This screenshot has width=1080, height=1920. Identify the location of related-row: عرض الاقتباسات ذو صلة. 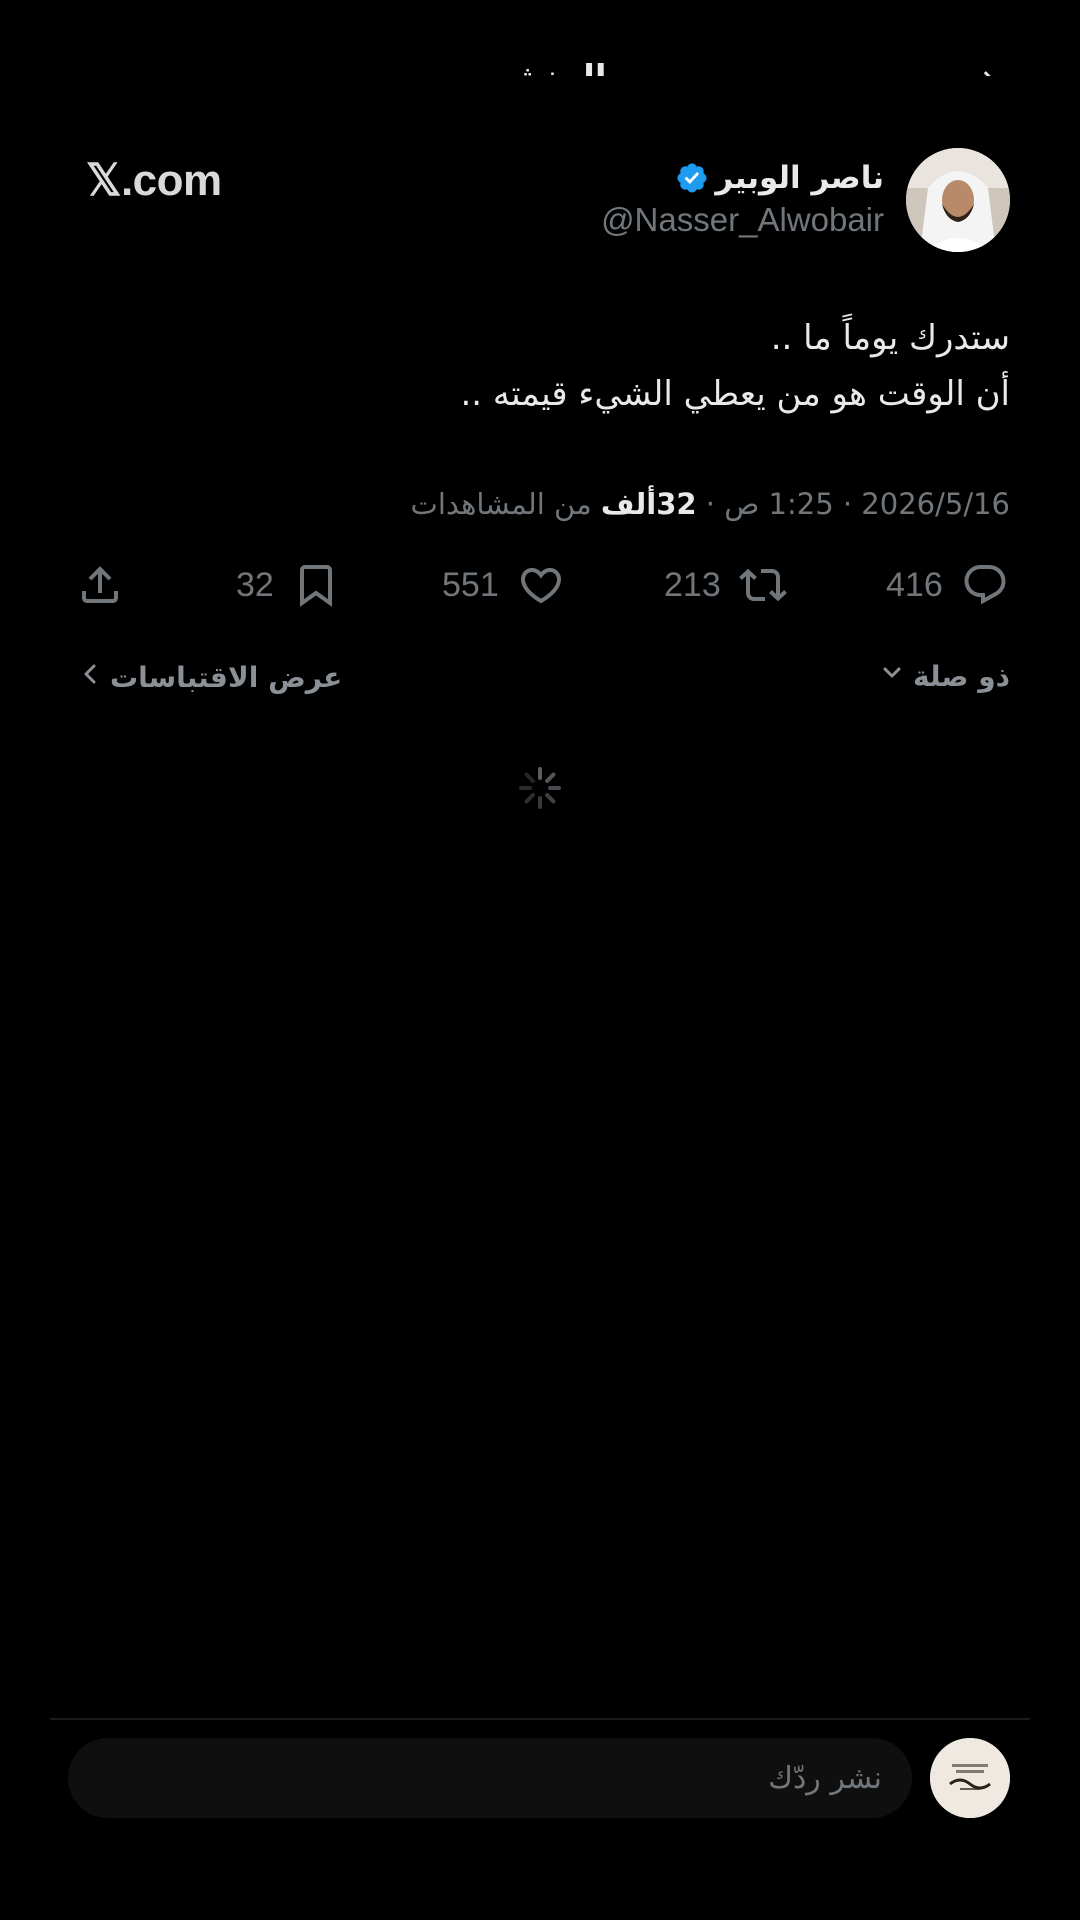
(545, 682).